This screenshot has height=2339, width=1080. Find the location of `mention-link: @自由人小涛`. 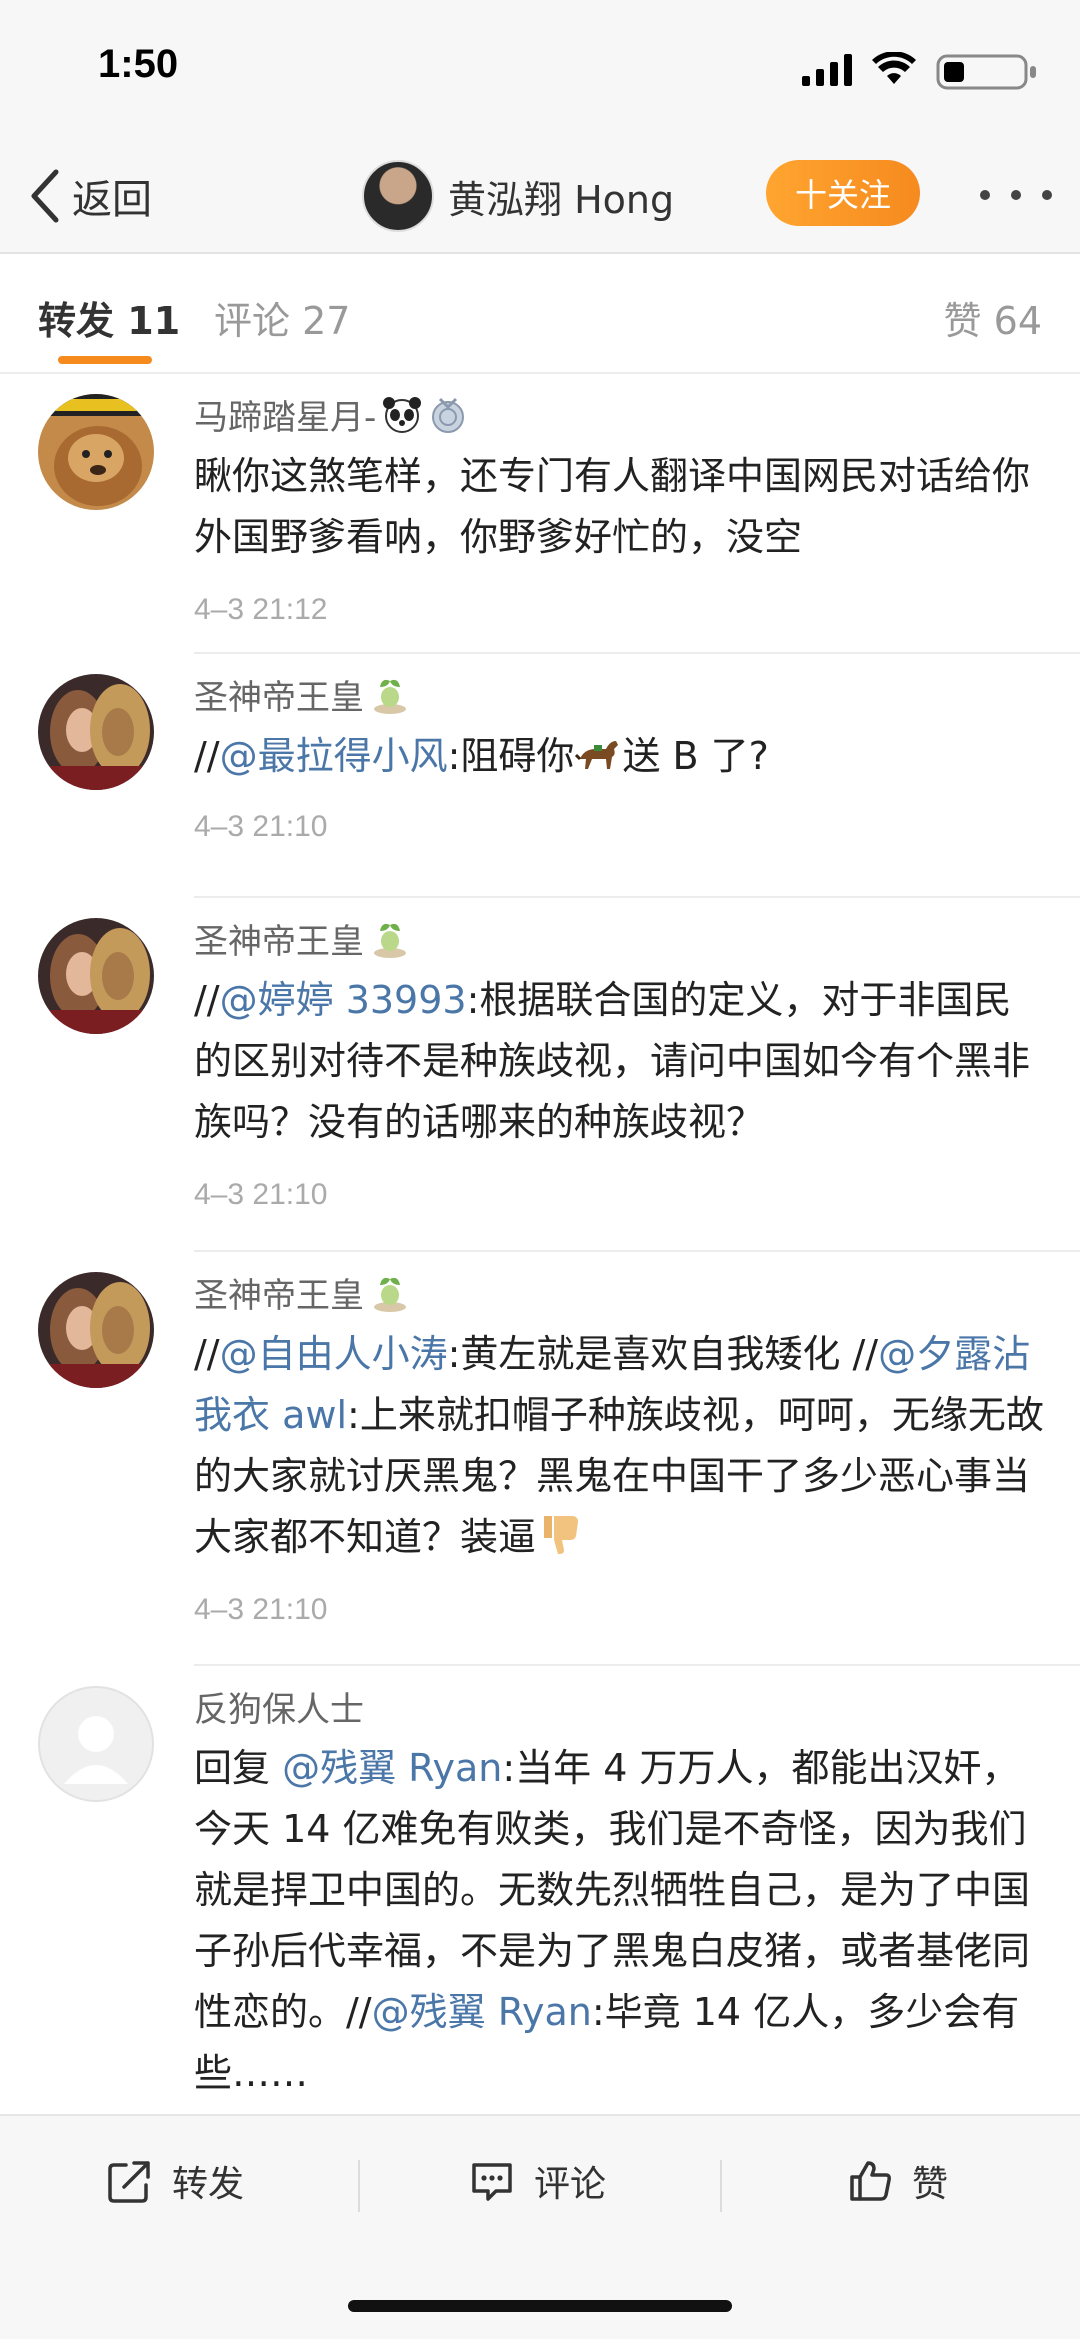

mention-link: @自由人小涛 is located at coordinates (334, 1354).